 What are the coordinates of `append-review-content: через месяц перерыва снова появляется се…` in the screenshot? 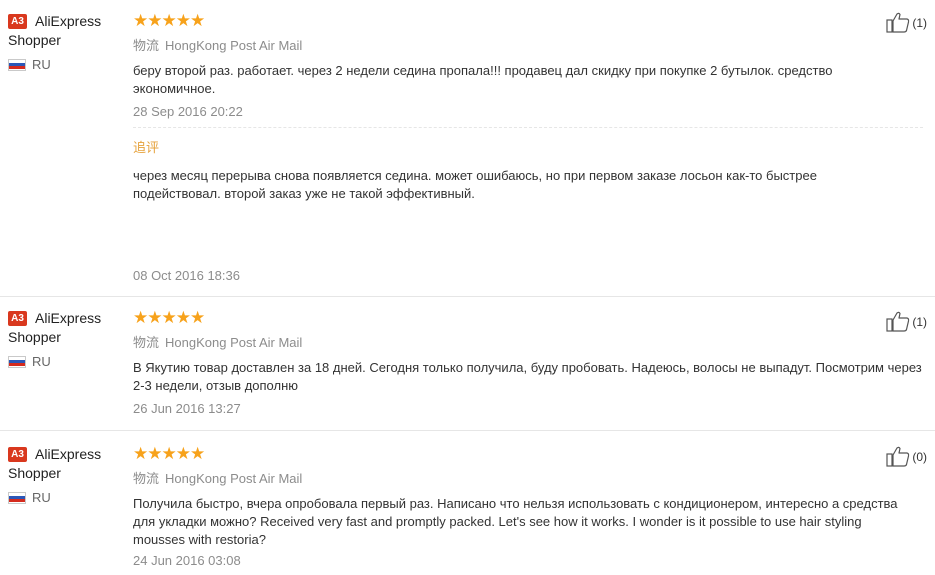 It's located at (513, 181).